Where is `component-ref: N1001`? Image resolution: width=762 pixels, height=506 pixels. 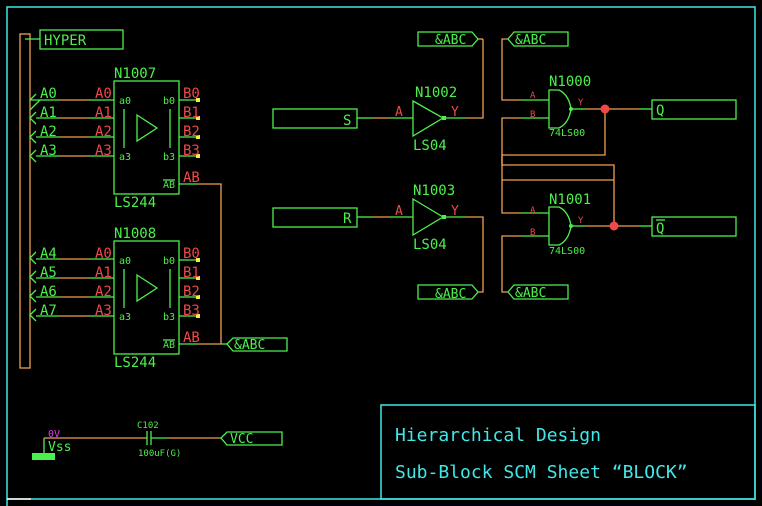
component-ref: N1001 is located at coordinates (570, 200).